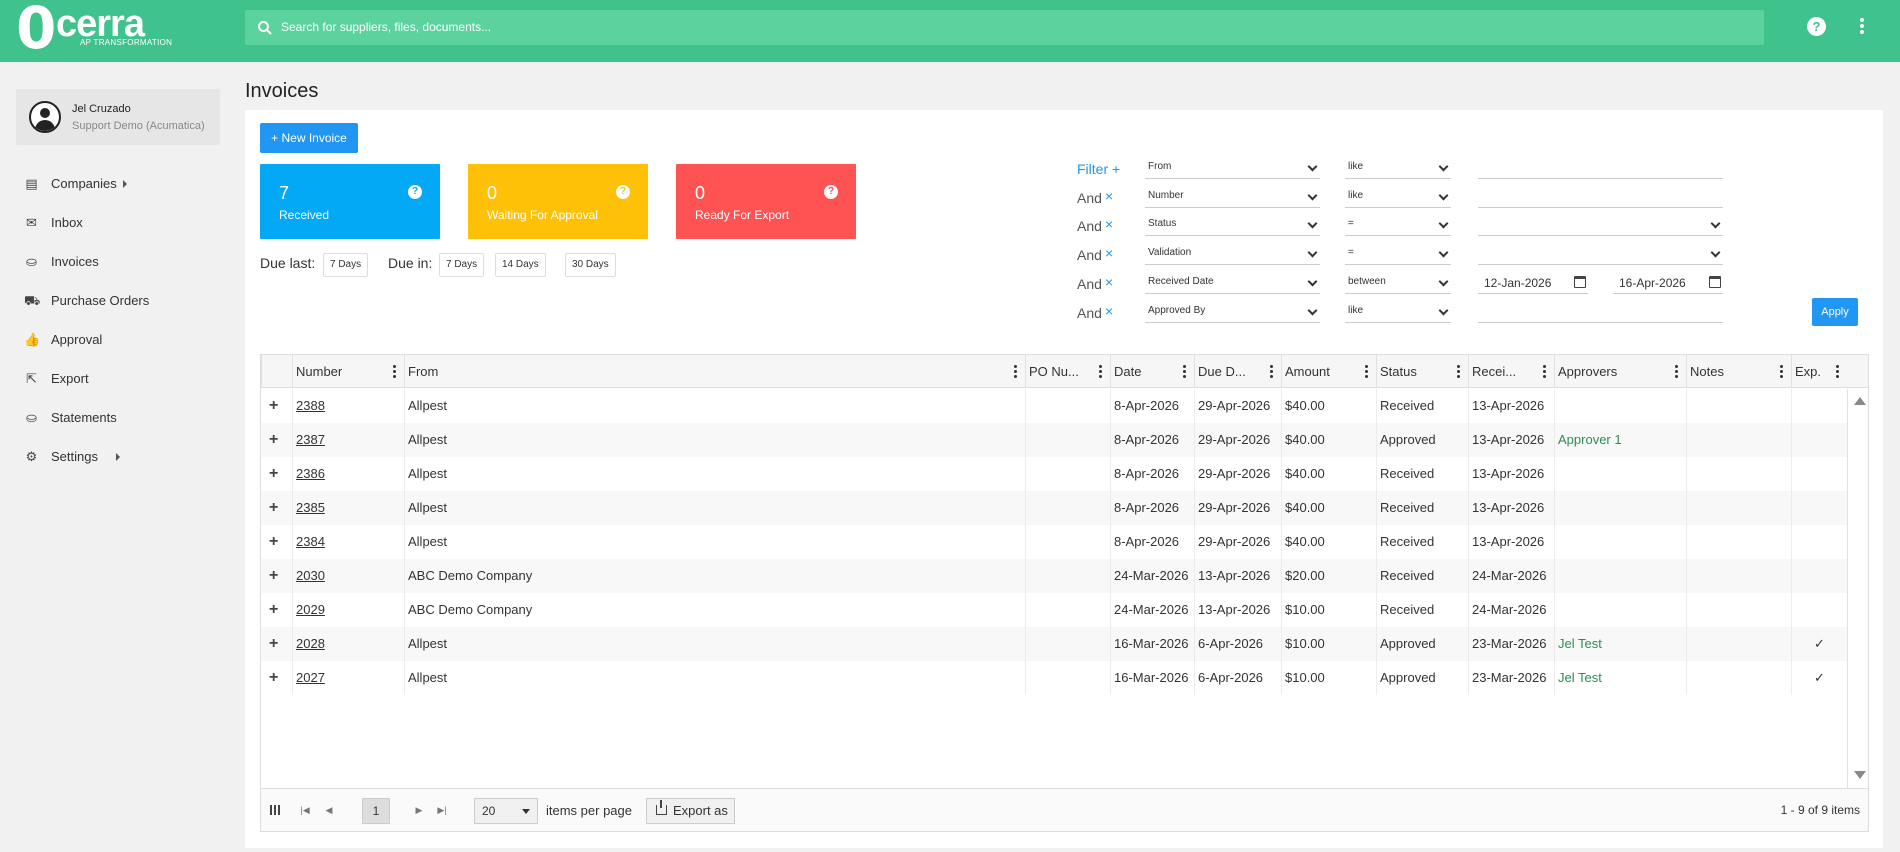 This screenshot has width=1900, height=852. I want to click on sidebar-item-companies: ▤ Companies, so click(124, 184).